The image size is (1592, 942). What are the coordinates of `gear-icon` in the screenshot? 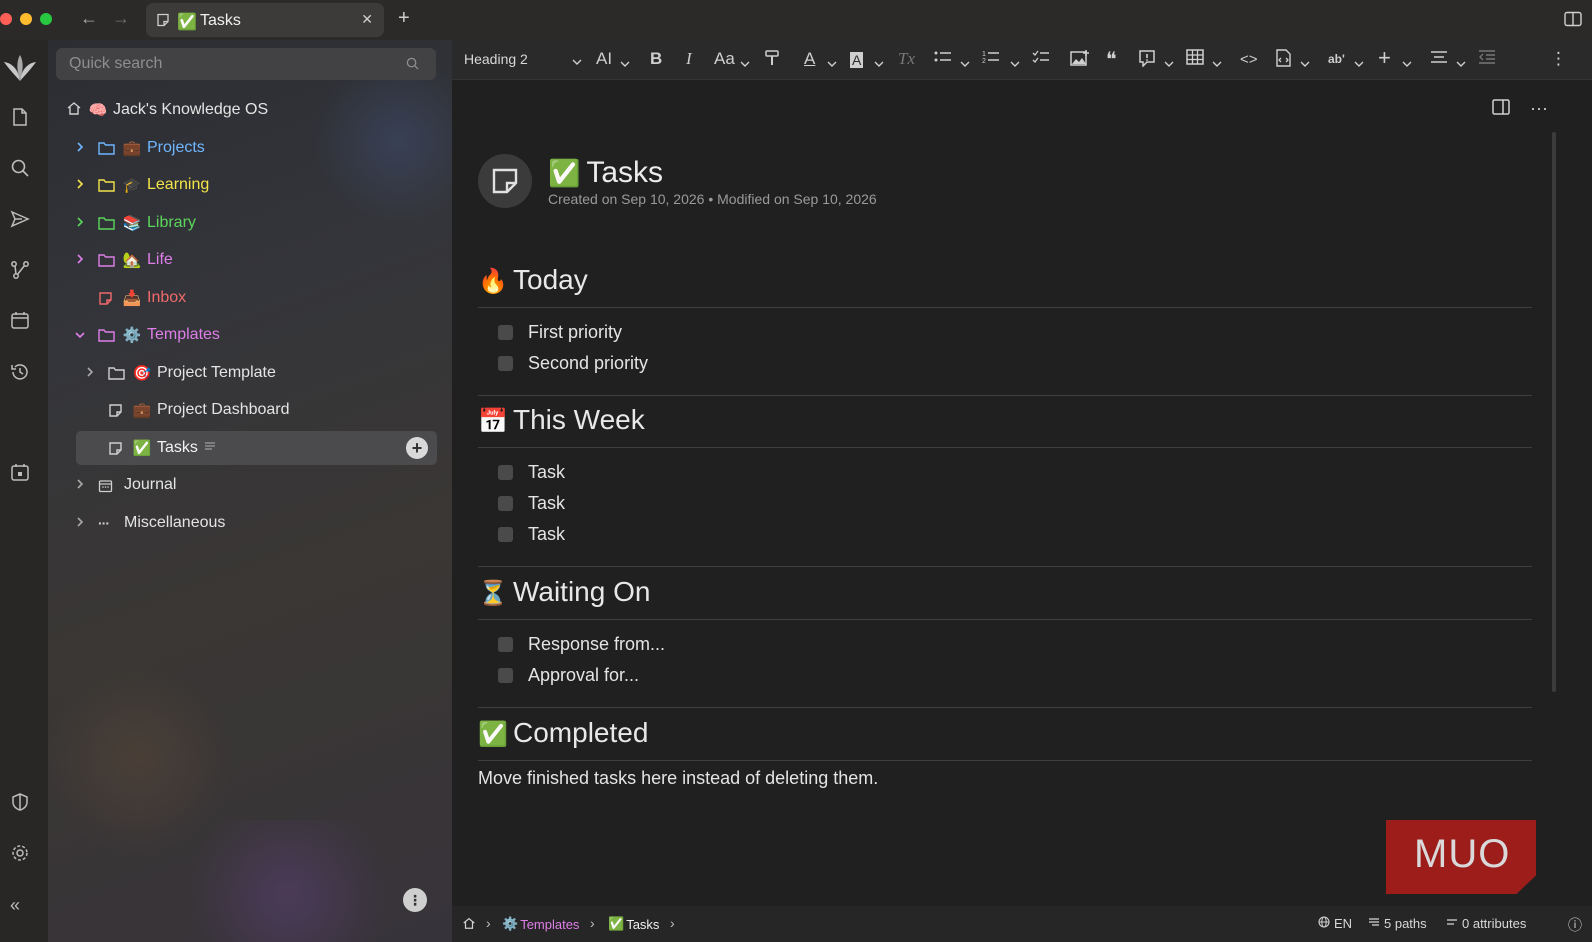 It's located at (20, 855).